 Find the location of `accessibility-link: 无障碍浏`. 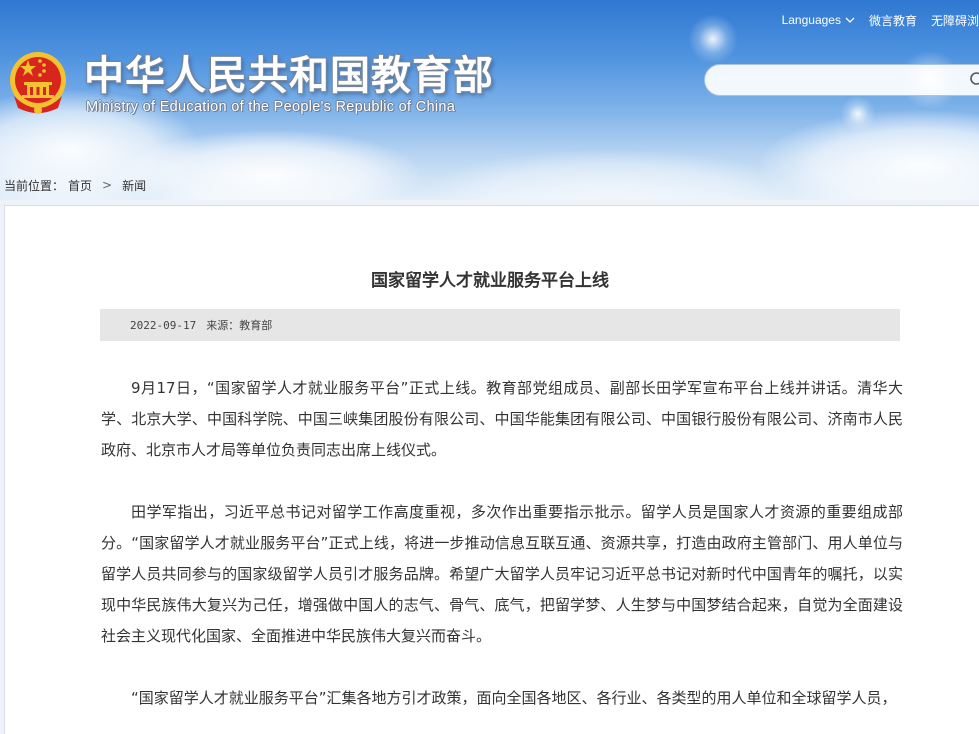

accessibility-link: 无障碍浏 is located at coordinates (955, 20).